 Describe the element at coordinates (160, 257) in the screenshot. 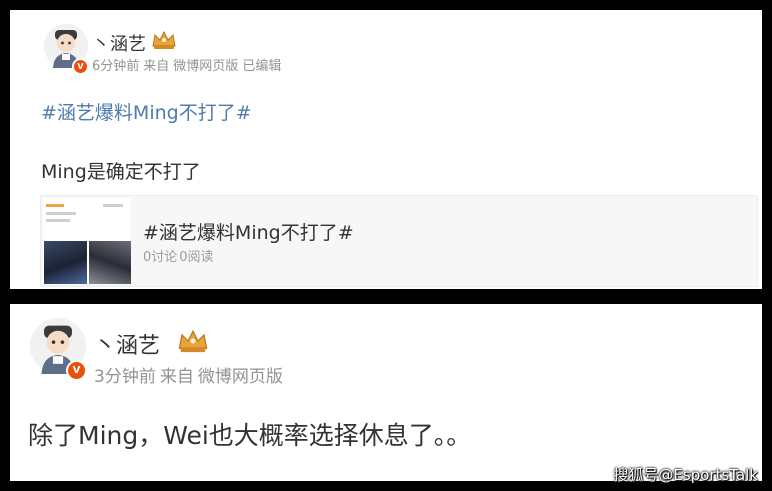

I see `discussion-count: 0讨论` at that location.